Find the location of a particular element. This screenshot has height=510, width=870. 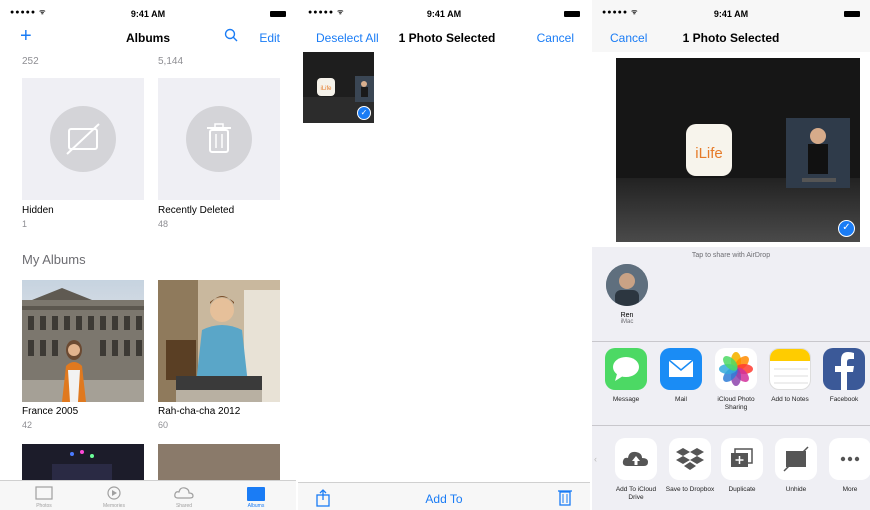

message-icon is located at coordinates (626, 369).